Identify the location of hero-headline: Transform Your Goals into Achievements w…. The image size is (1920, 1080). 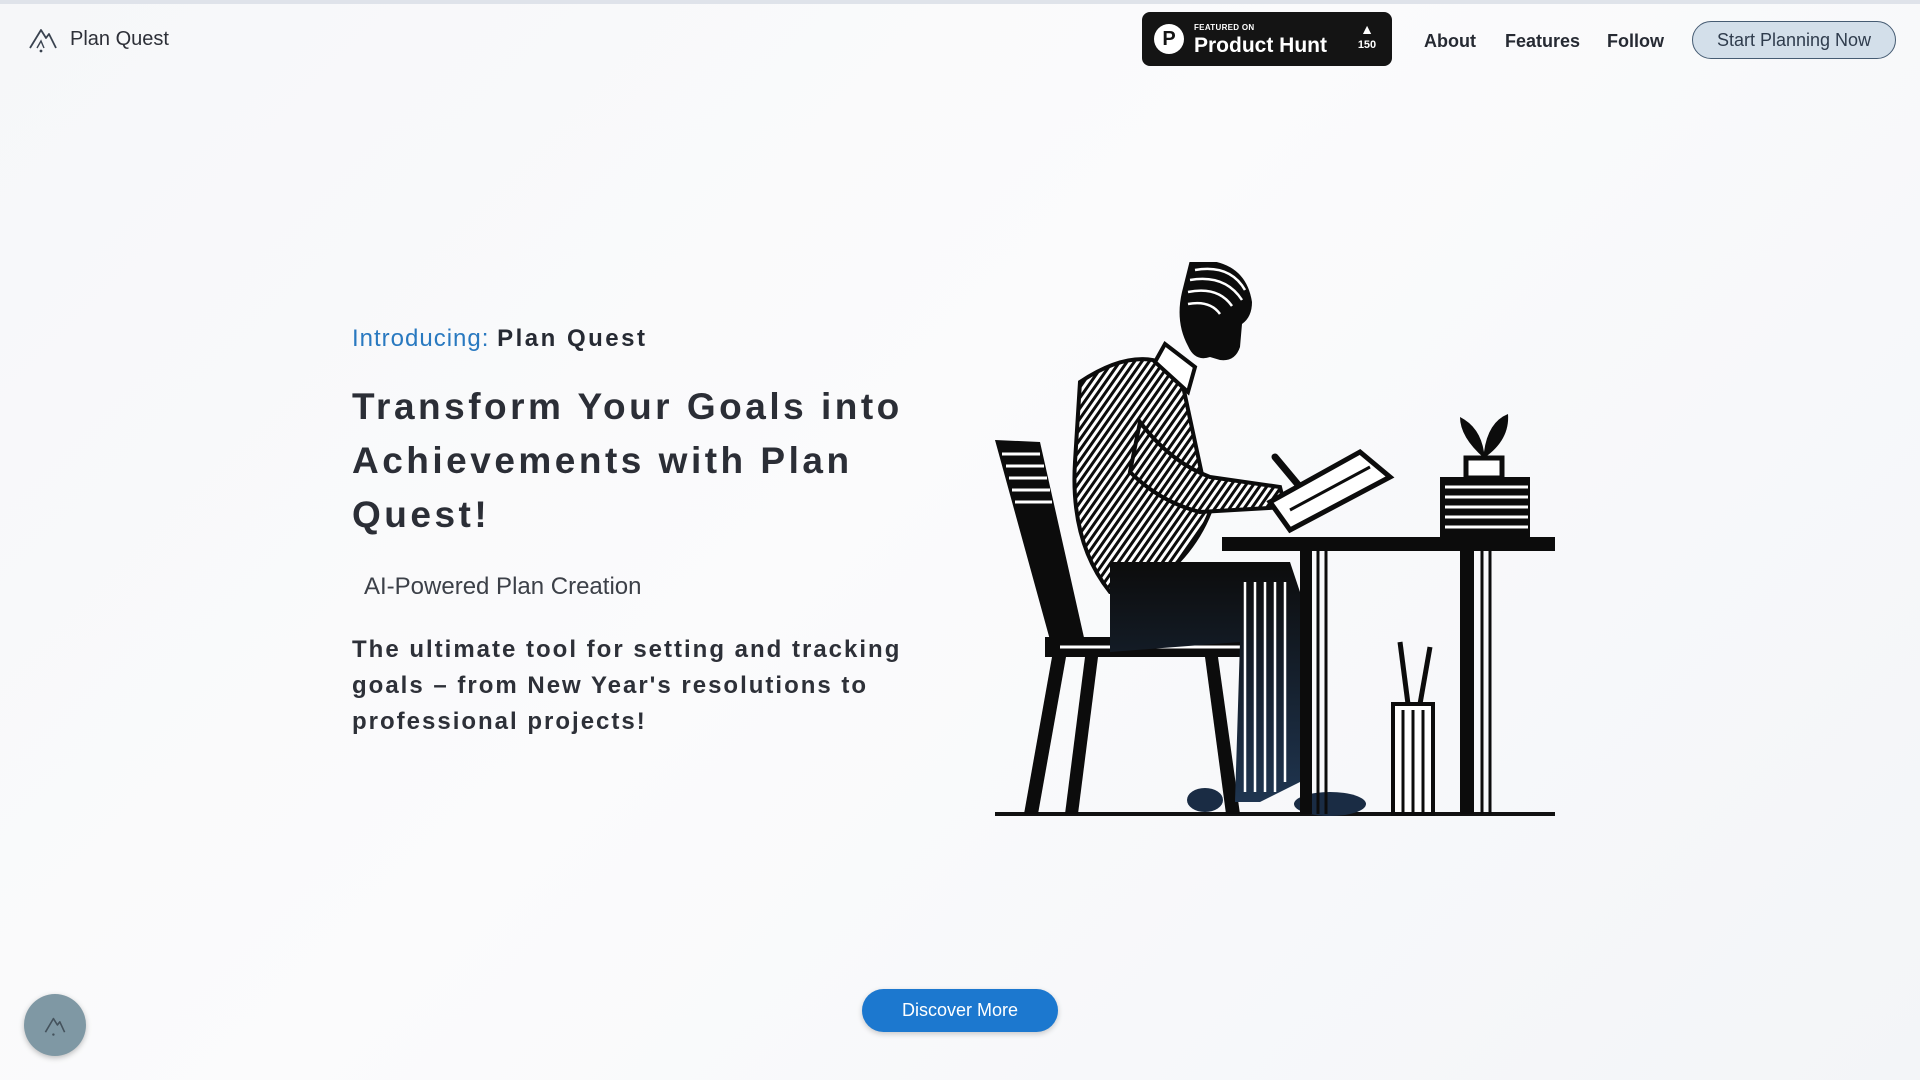
(627, 460).